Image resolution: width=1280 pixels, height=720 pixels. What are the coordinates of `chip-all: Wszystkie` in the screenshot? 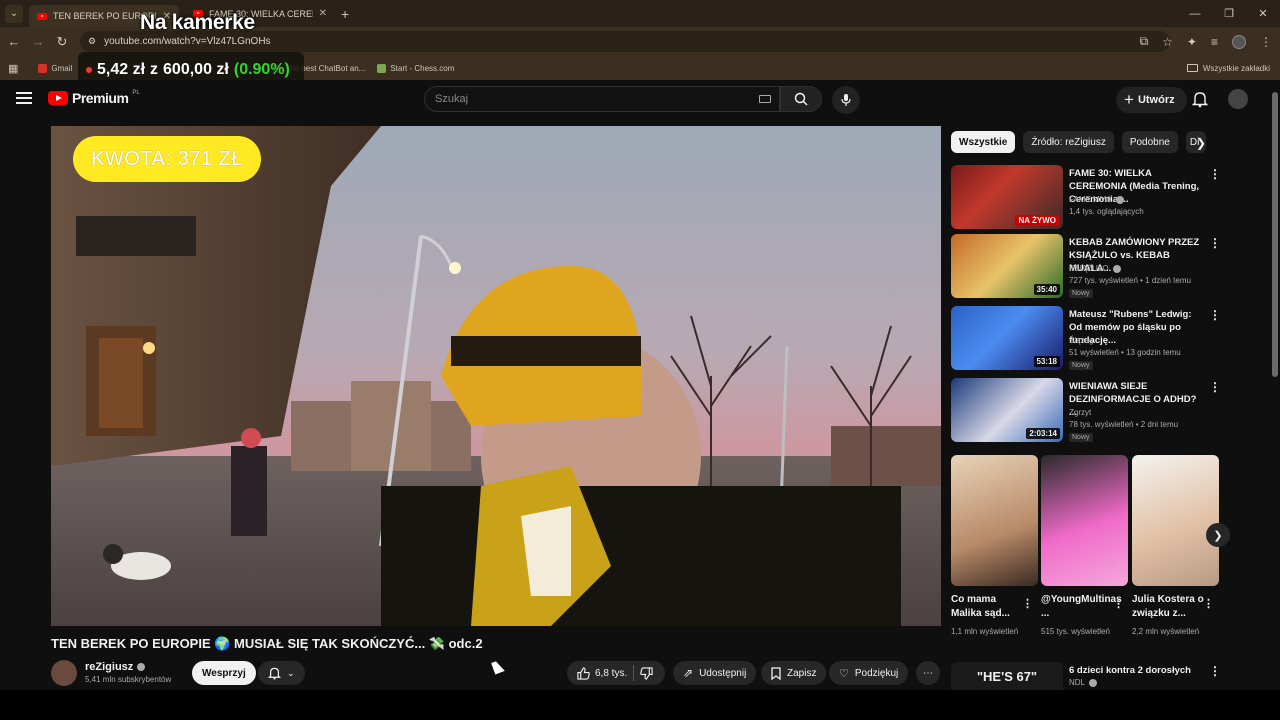 It's located at (983, 142).